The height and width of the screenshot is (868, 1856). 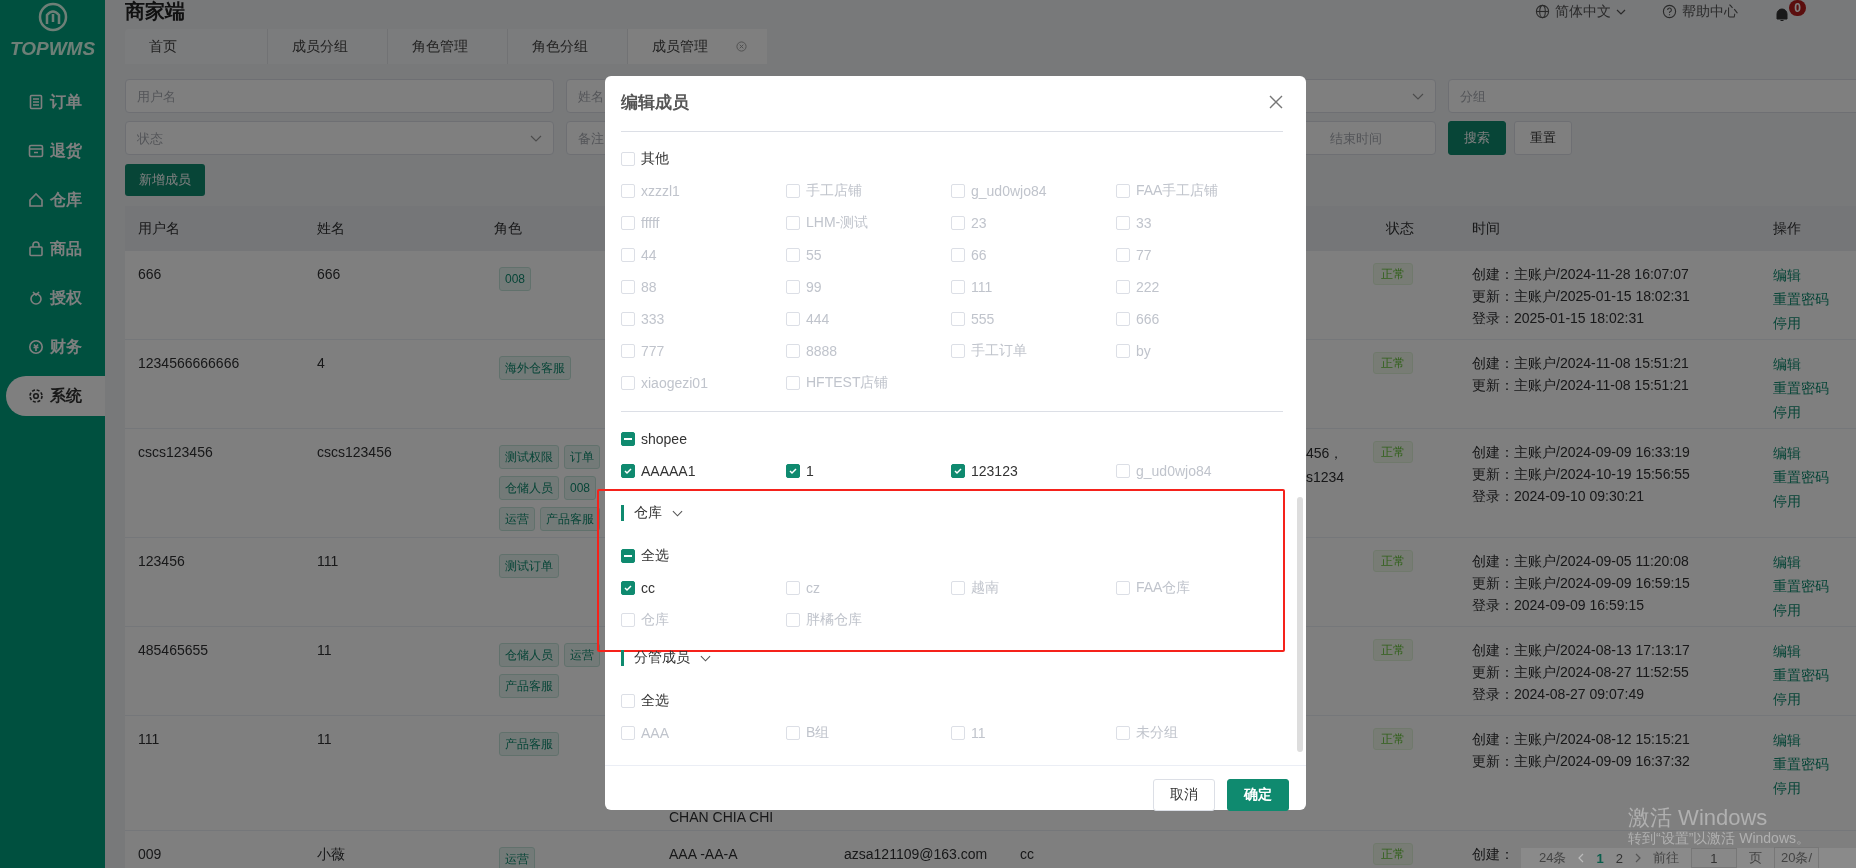 What do you see at coordinates (1580, 385) in the screenshot?
I see `timestamp-text: 更新：主账户/2024-11-08 15:51:21` at bounding box center [1580, 385].